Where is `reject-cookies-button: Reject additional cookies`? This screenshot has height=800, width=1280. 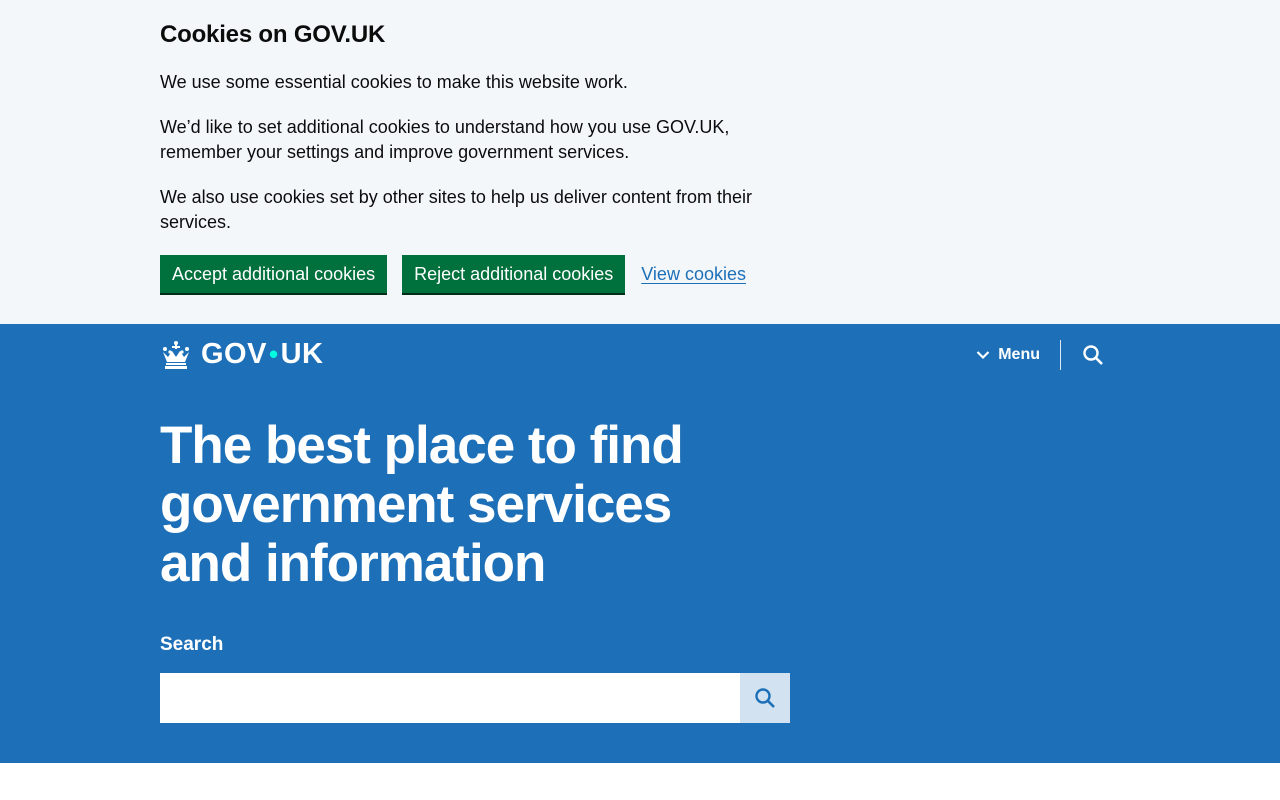 reject-cookies-button: Reject additional cookies is located at coordinates (514, 274).